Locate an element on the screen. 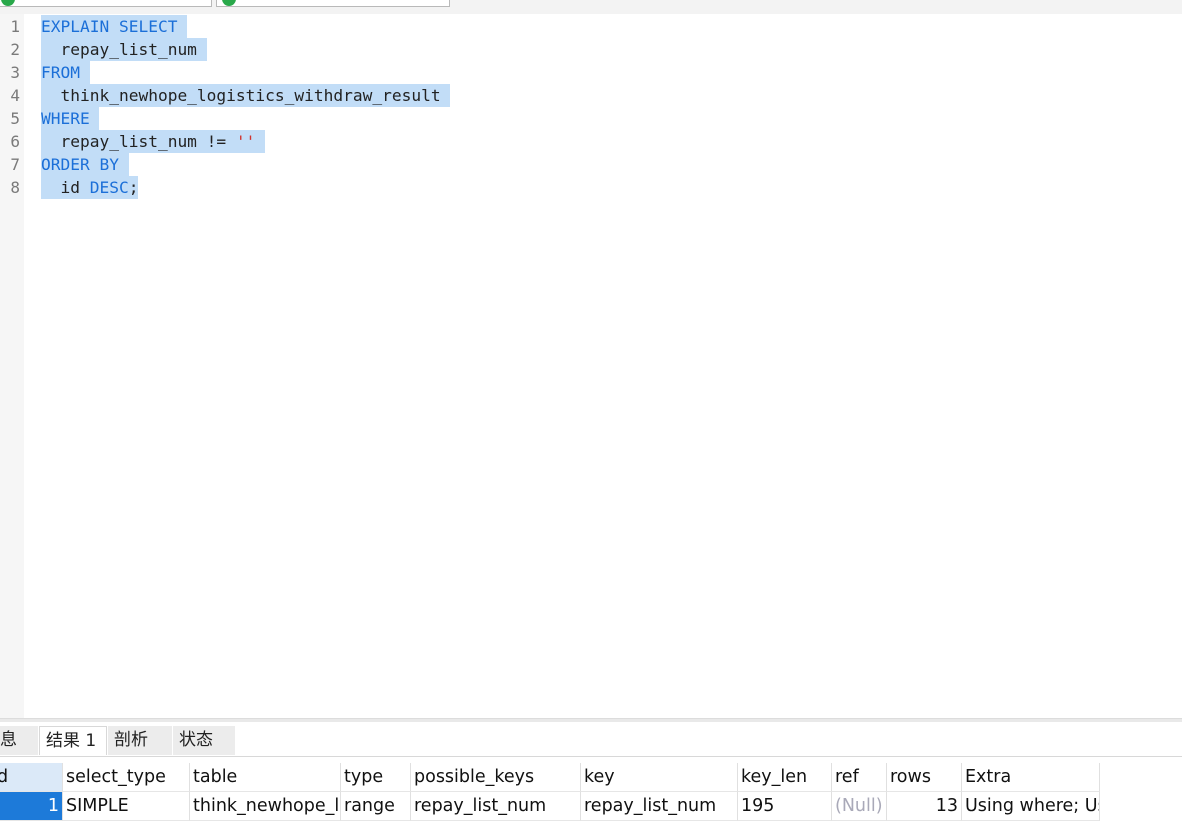  sql-token: think_newhope_logistics_withdraw_result is located at coordinates (246, 95).